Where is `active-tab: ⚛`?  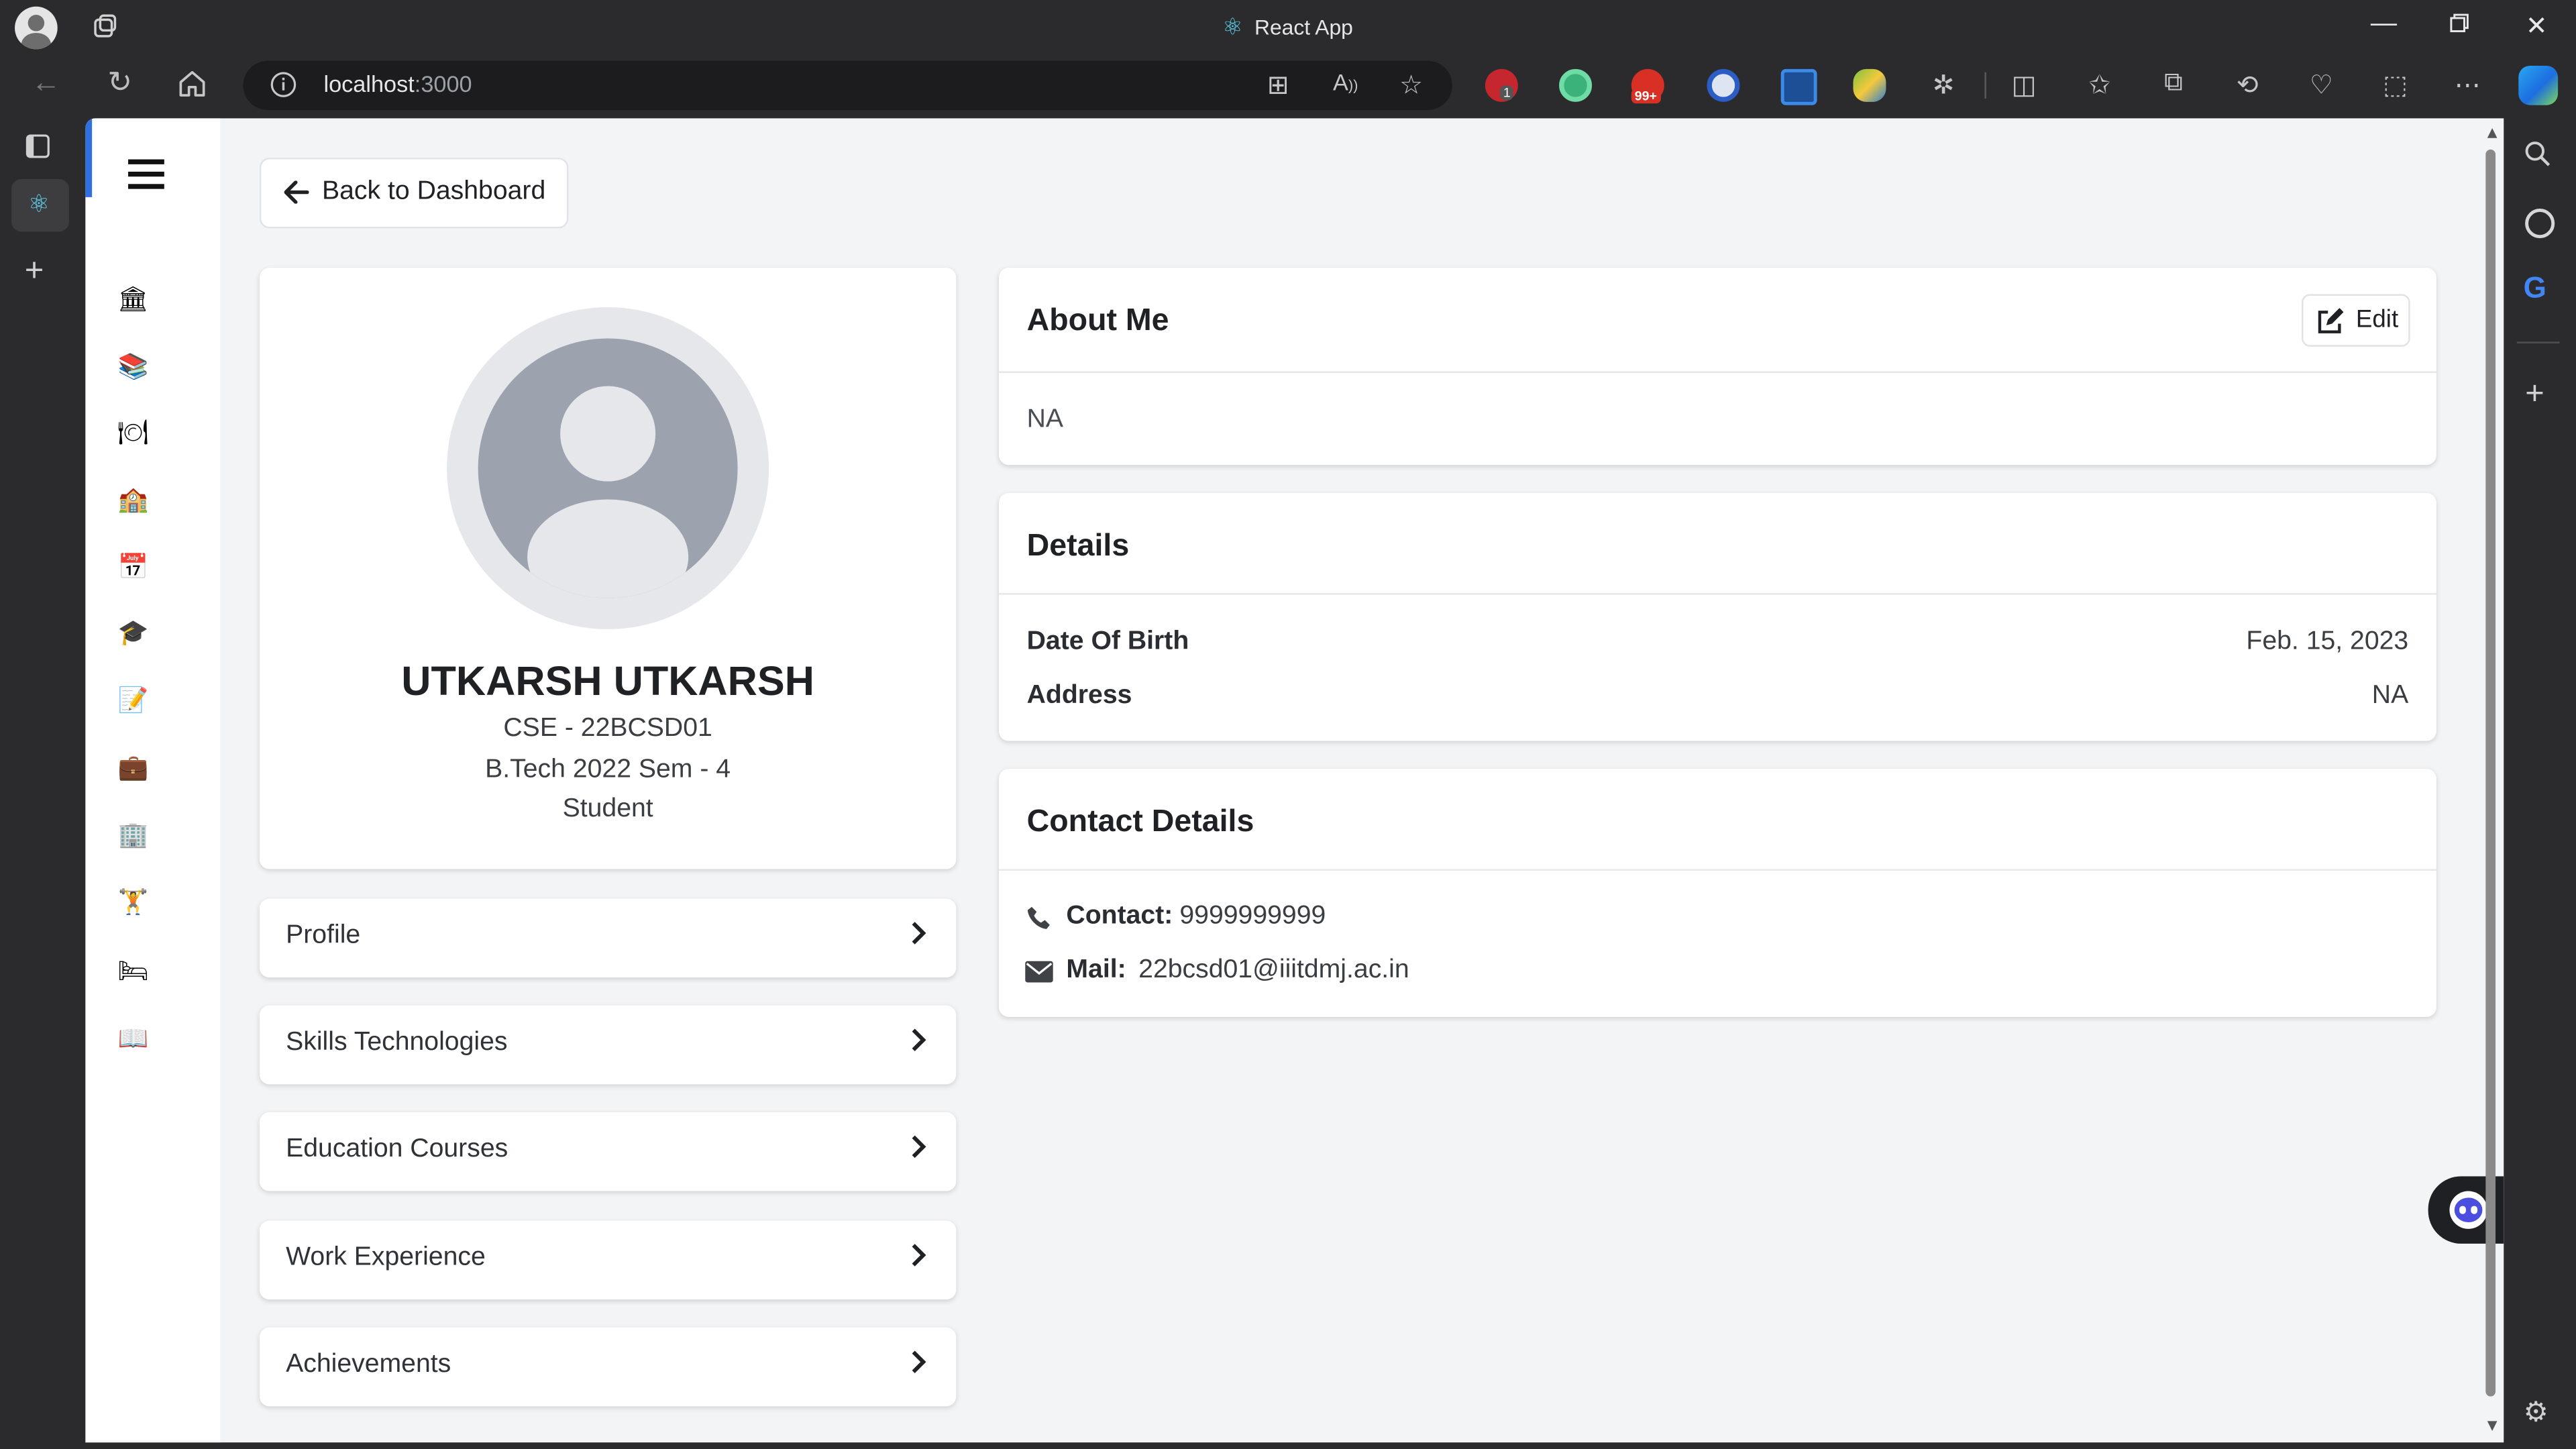
active-tab: ⚛ is located at coordinates (40, 205).